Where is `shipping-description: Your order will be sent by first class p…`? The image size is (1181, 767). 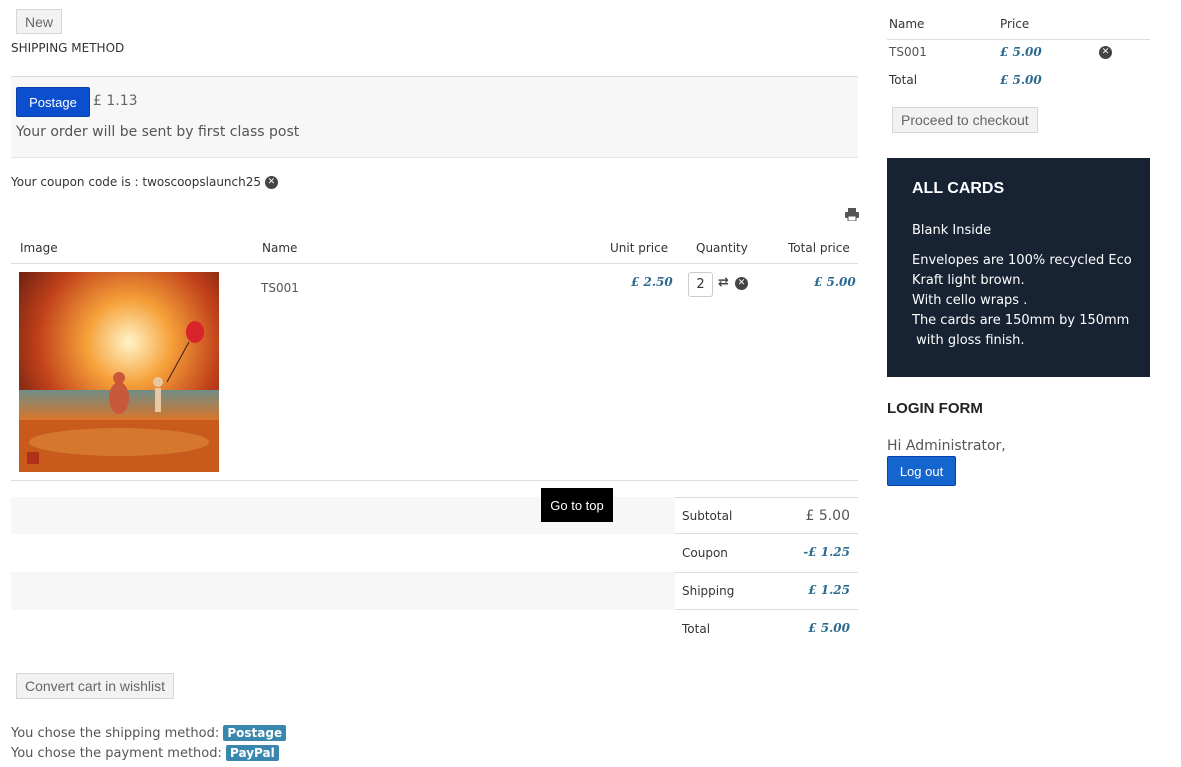
shipping-description: Your order will be sent by first class p… is located at coordinates (158, 132).